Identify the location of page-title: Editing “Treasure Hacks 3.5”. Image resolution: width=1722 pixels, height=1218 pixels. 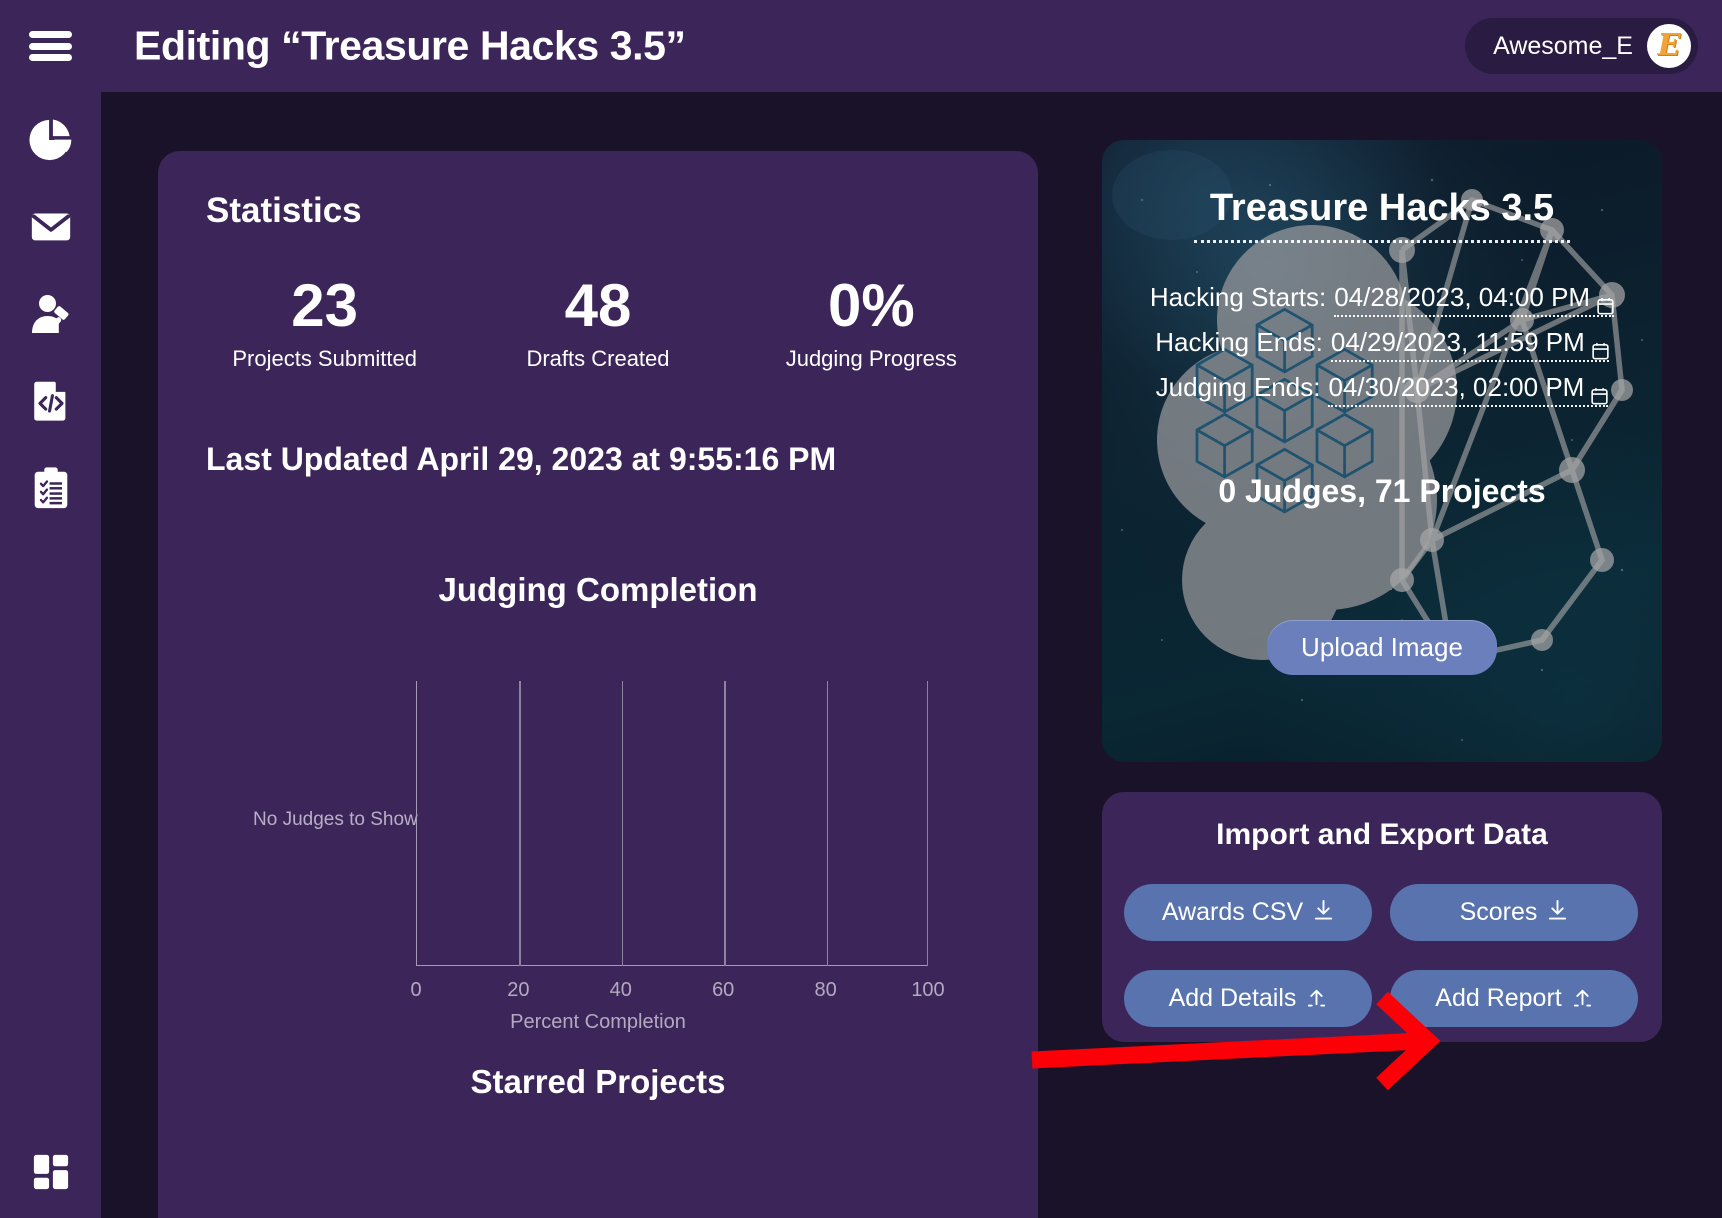
(410, 45).